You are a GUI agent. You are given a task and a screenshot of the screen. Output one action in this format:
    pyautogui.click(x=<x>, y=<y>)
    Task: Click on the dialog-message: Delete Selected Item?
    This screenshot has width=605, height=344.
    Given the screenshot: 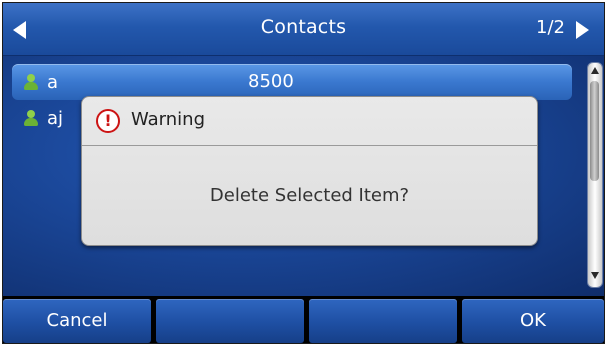 What is the action you would take?
    pyautogui.click(x=309, y=195)
    